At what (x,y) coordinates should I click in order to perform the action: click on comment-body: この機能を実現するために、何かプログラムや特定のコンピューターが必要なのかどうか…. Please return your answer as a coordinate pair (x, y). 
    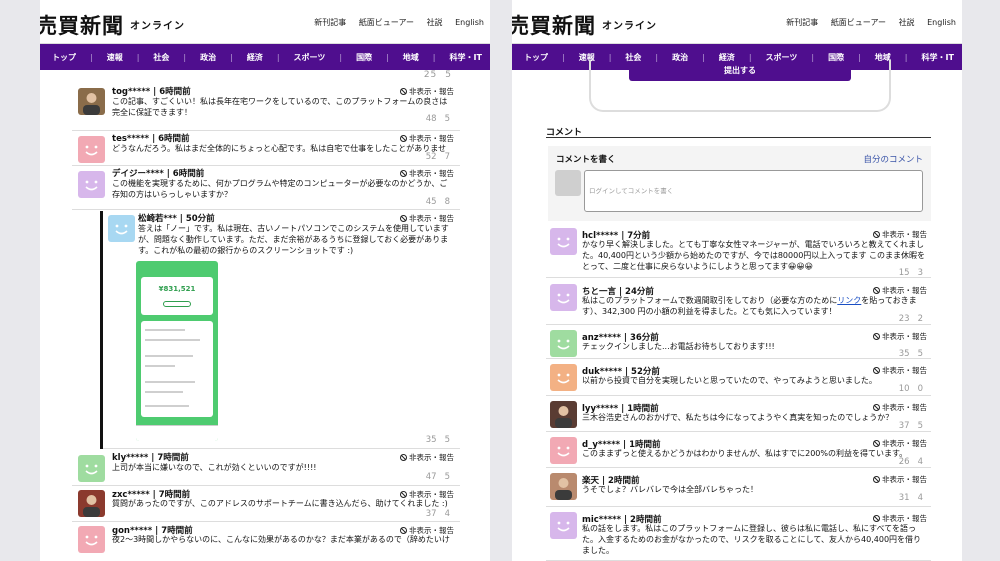
    Looking at the image, I should click on (280, 189).